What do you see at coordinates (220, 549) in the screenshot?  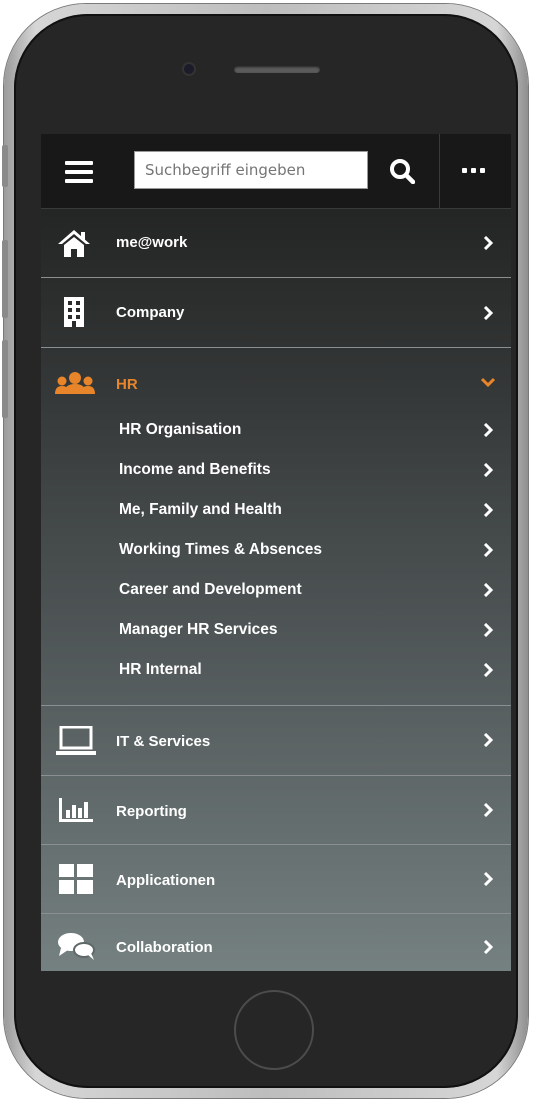 I see `submenu-item-label: Working Times & Absences` at bounding box center [220, 549].